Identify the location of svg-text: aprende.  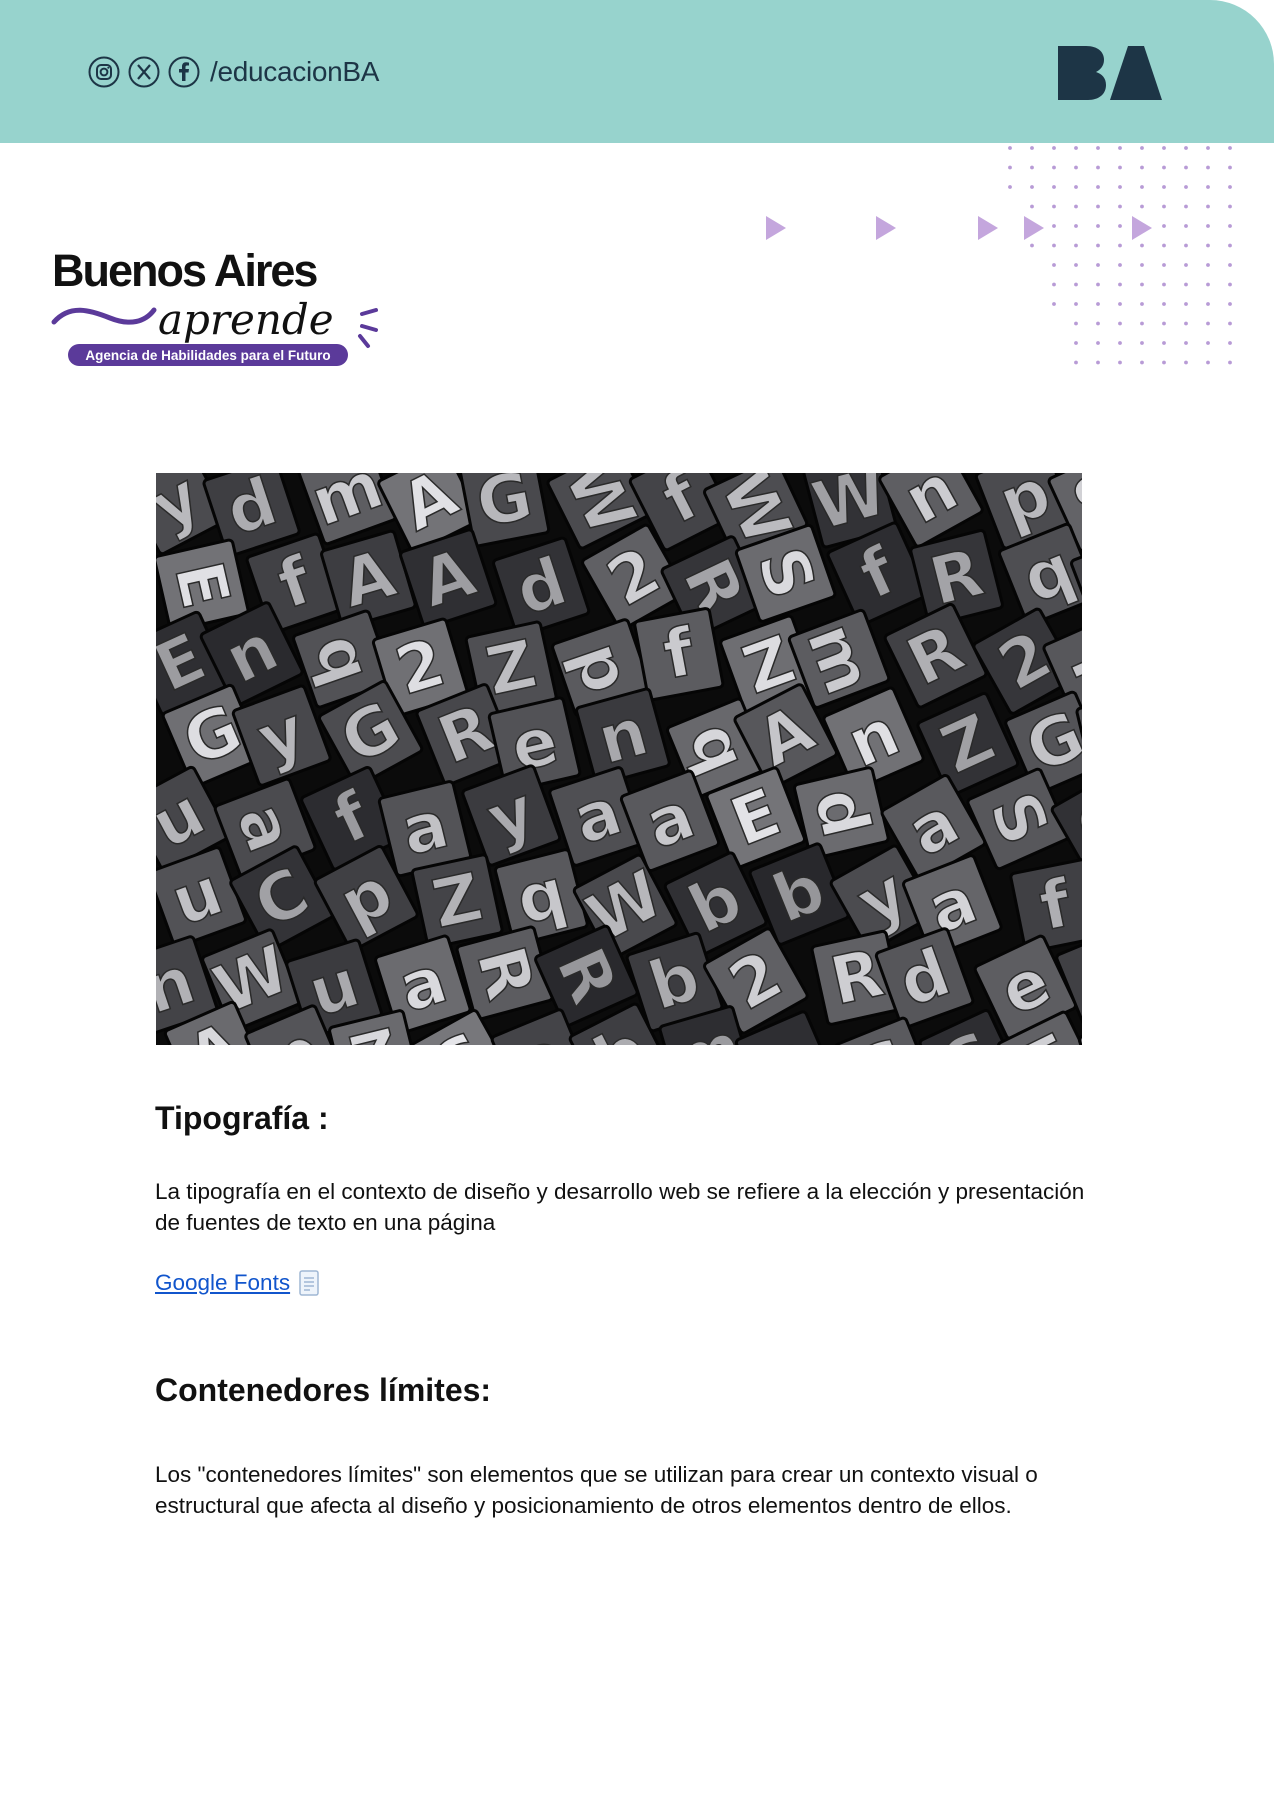
(246, 319).